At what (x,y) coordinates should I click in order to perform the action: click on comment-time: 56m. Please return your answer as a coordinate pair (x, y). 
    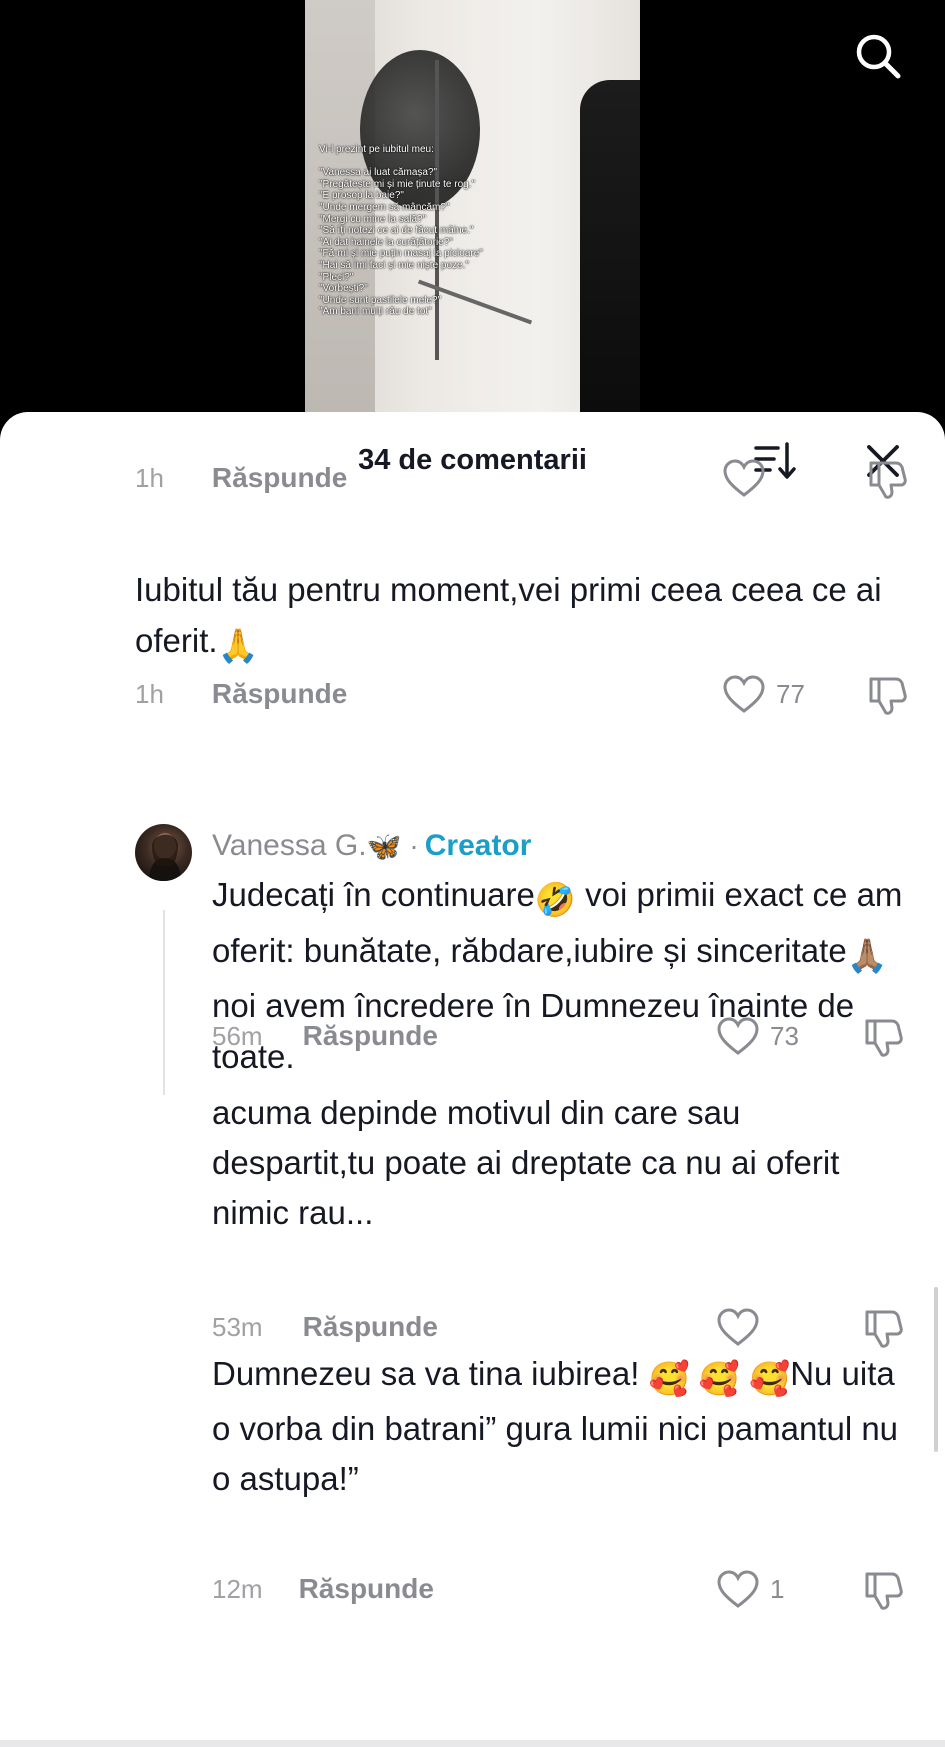
    Looking at the image, I should click on (237, 1035).